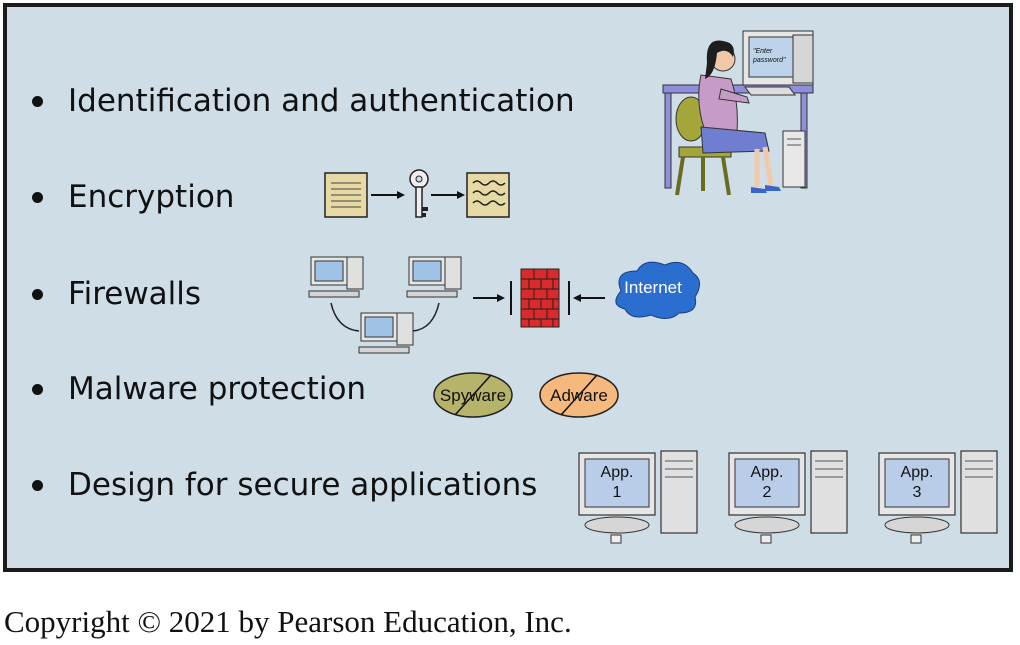 Image resolution: width=1020 pixels, height=645 pixels. What do you see at coordinates (738, 113) in the screenshot?
I see `user-login-illustration: "Enter password"` at bounding box center [738, 113].